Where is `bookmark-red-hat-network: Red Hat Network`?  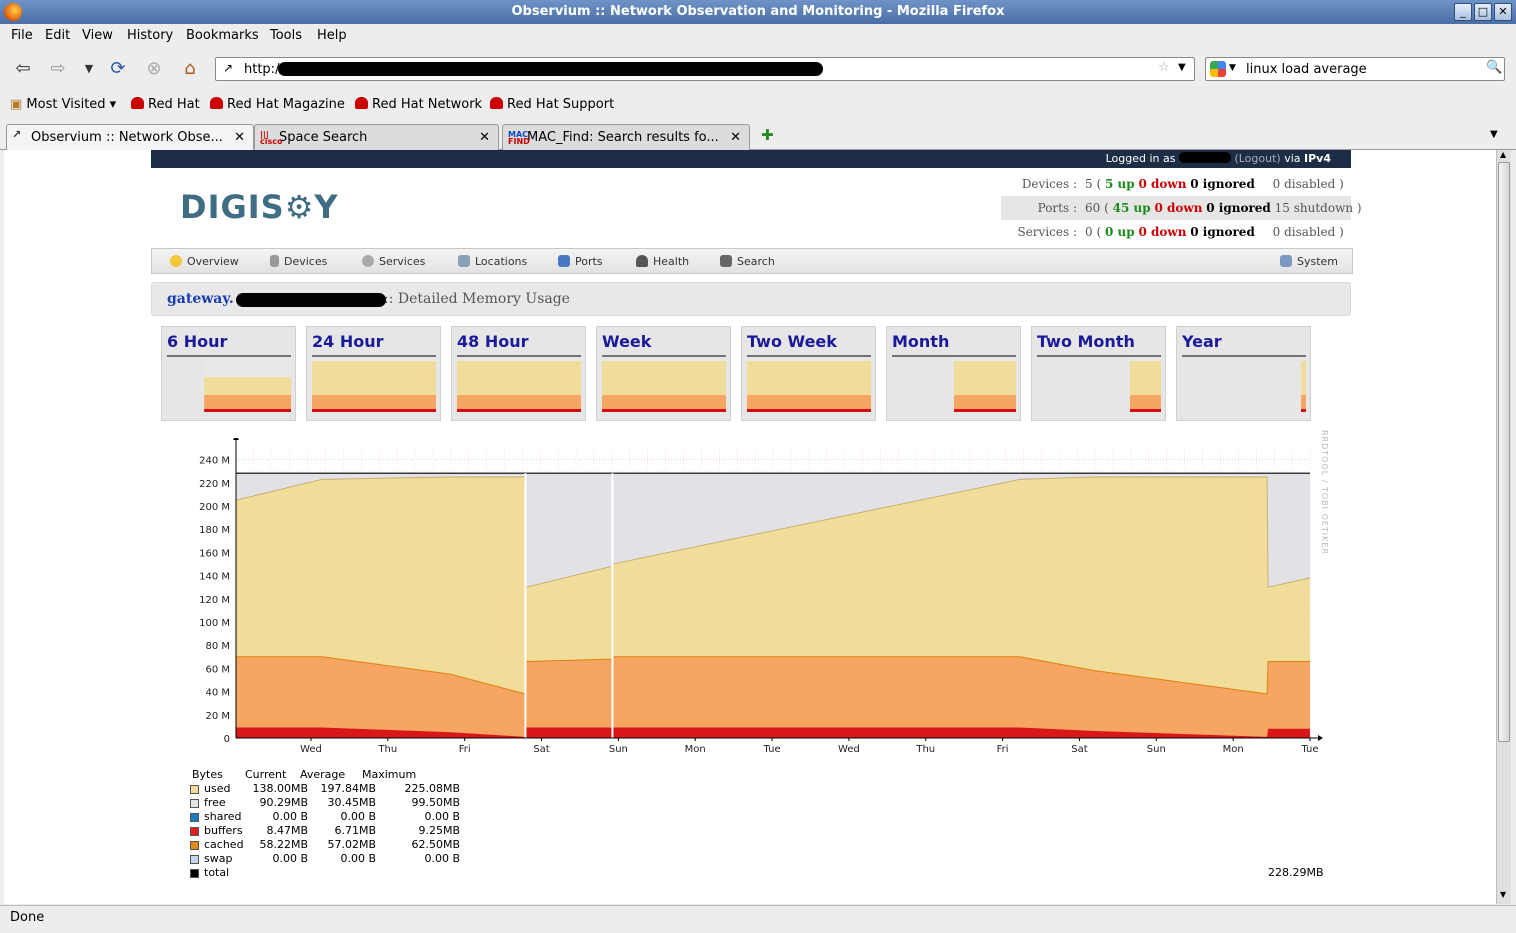
bookmark-red-hat-network: Red Hat Network is located at coordinates (418, 104).